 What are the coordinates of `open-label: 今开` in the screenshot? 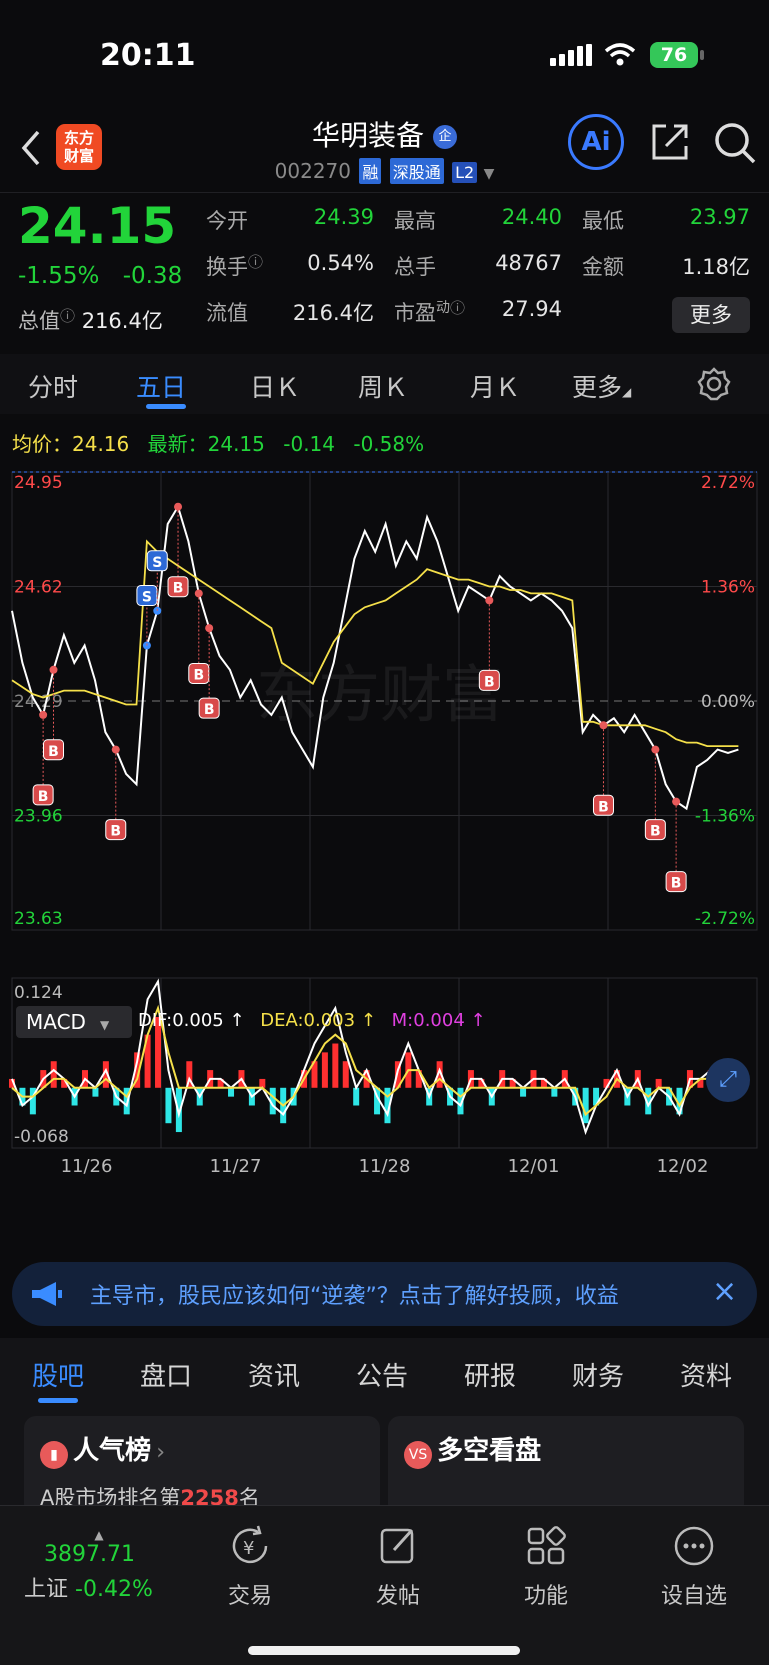 It's located at (227, 221).